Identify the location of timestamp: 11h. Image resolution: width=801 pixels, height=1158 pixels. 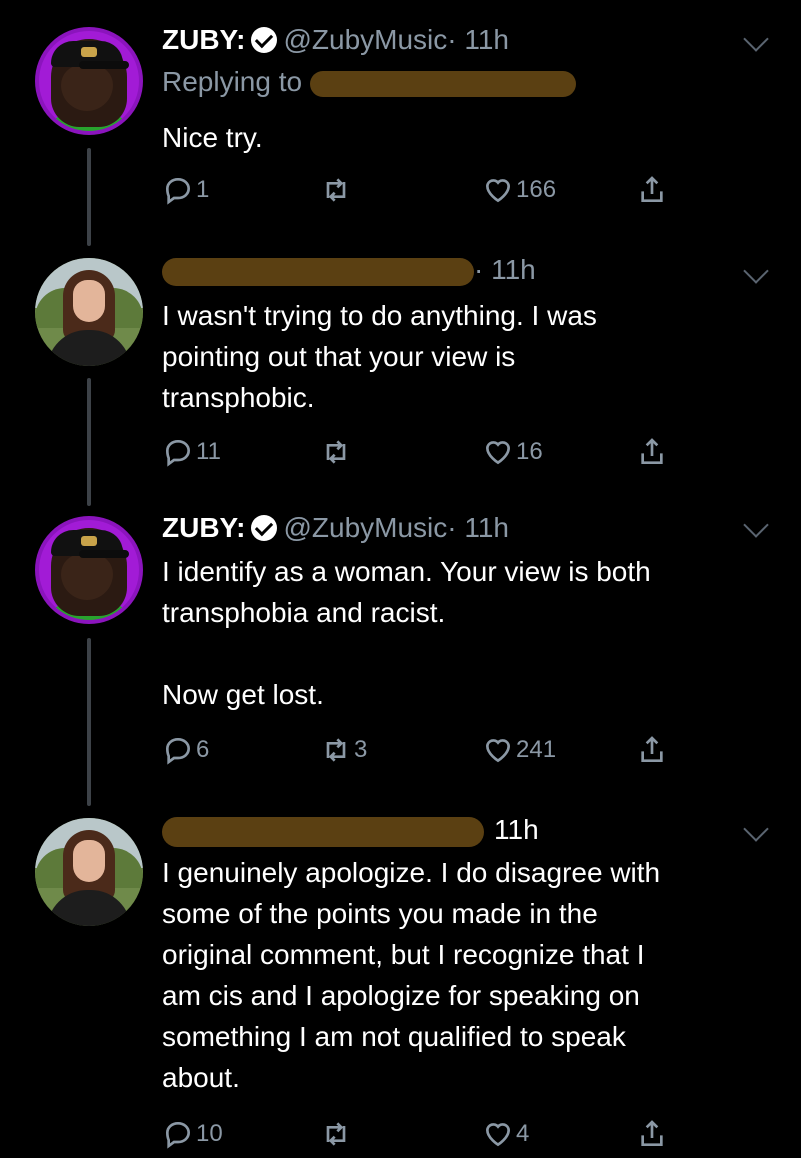
(516, 829).